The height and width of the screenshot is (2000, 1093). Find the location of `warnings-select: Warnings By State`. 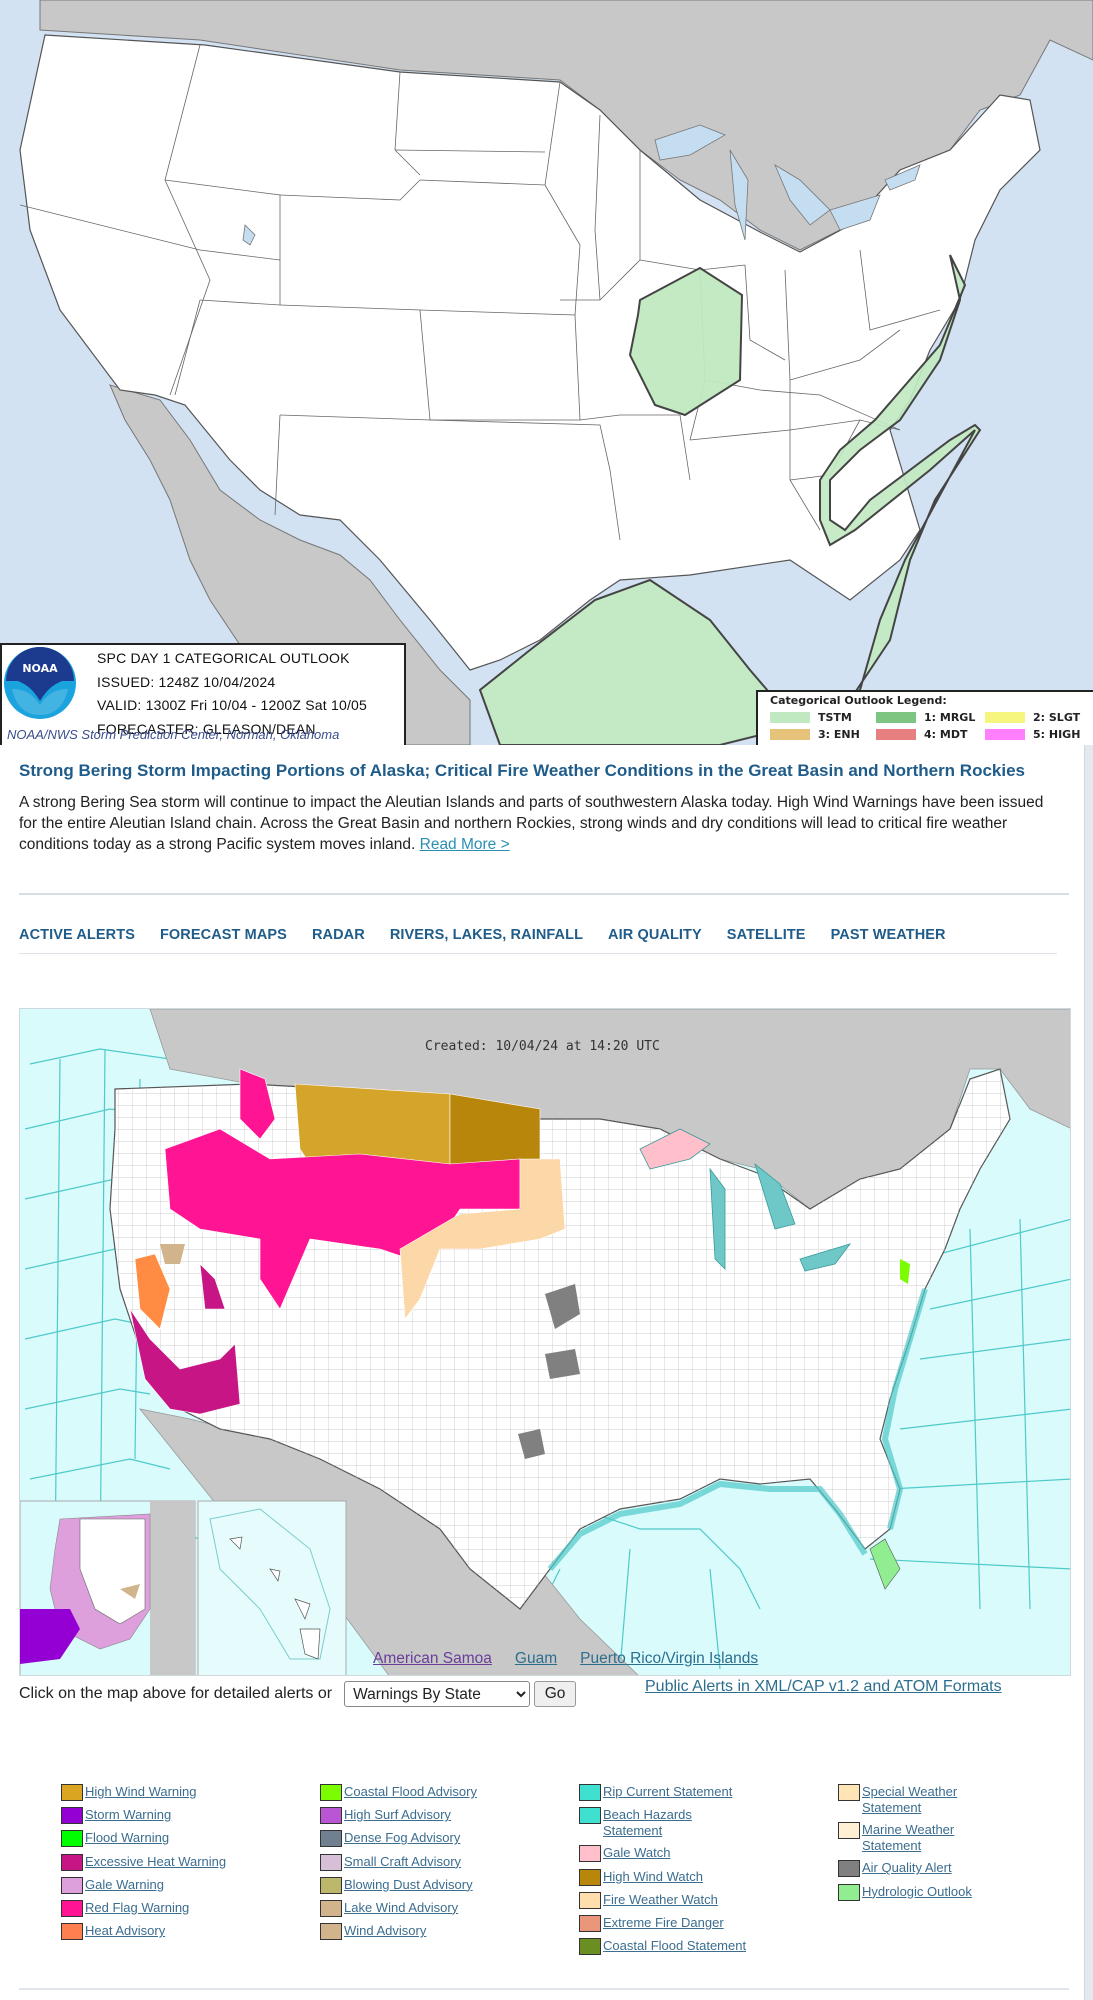

warnings-select: Warnings By State is located at coordinates (437, 1694).